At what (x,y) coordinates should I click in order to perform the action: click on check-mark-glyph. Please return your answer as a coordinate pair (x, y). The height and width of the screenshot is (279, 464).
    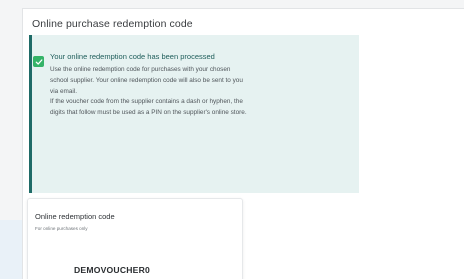
    Looking at the image, I should click on (38, 61).